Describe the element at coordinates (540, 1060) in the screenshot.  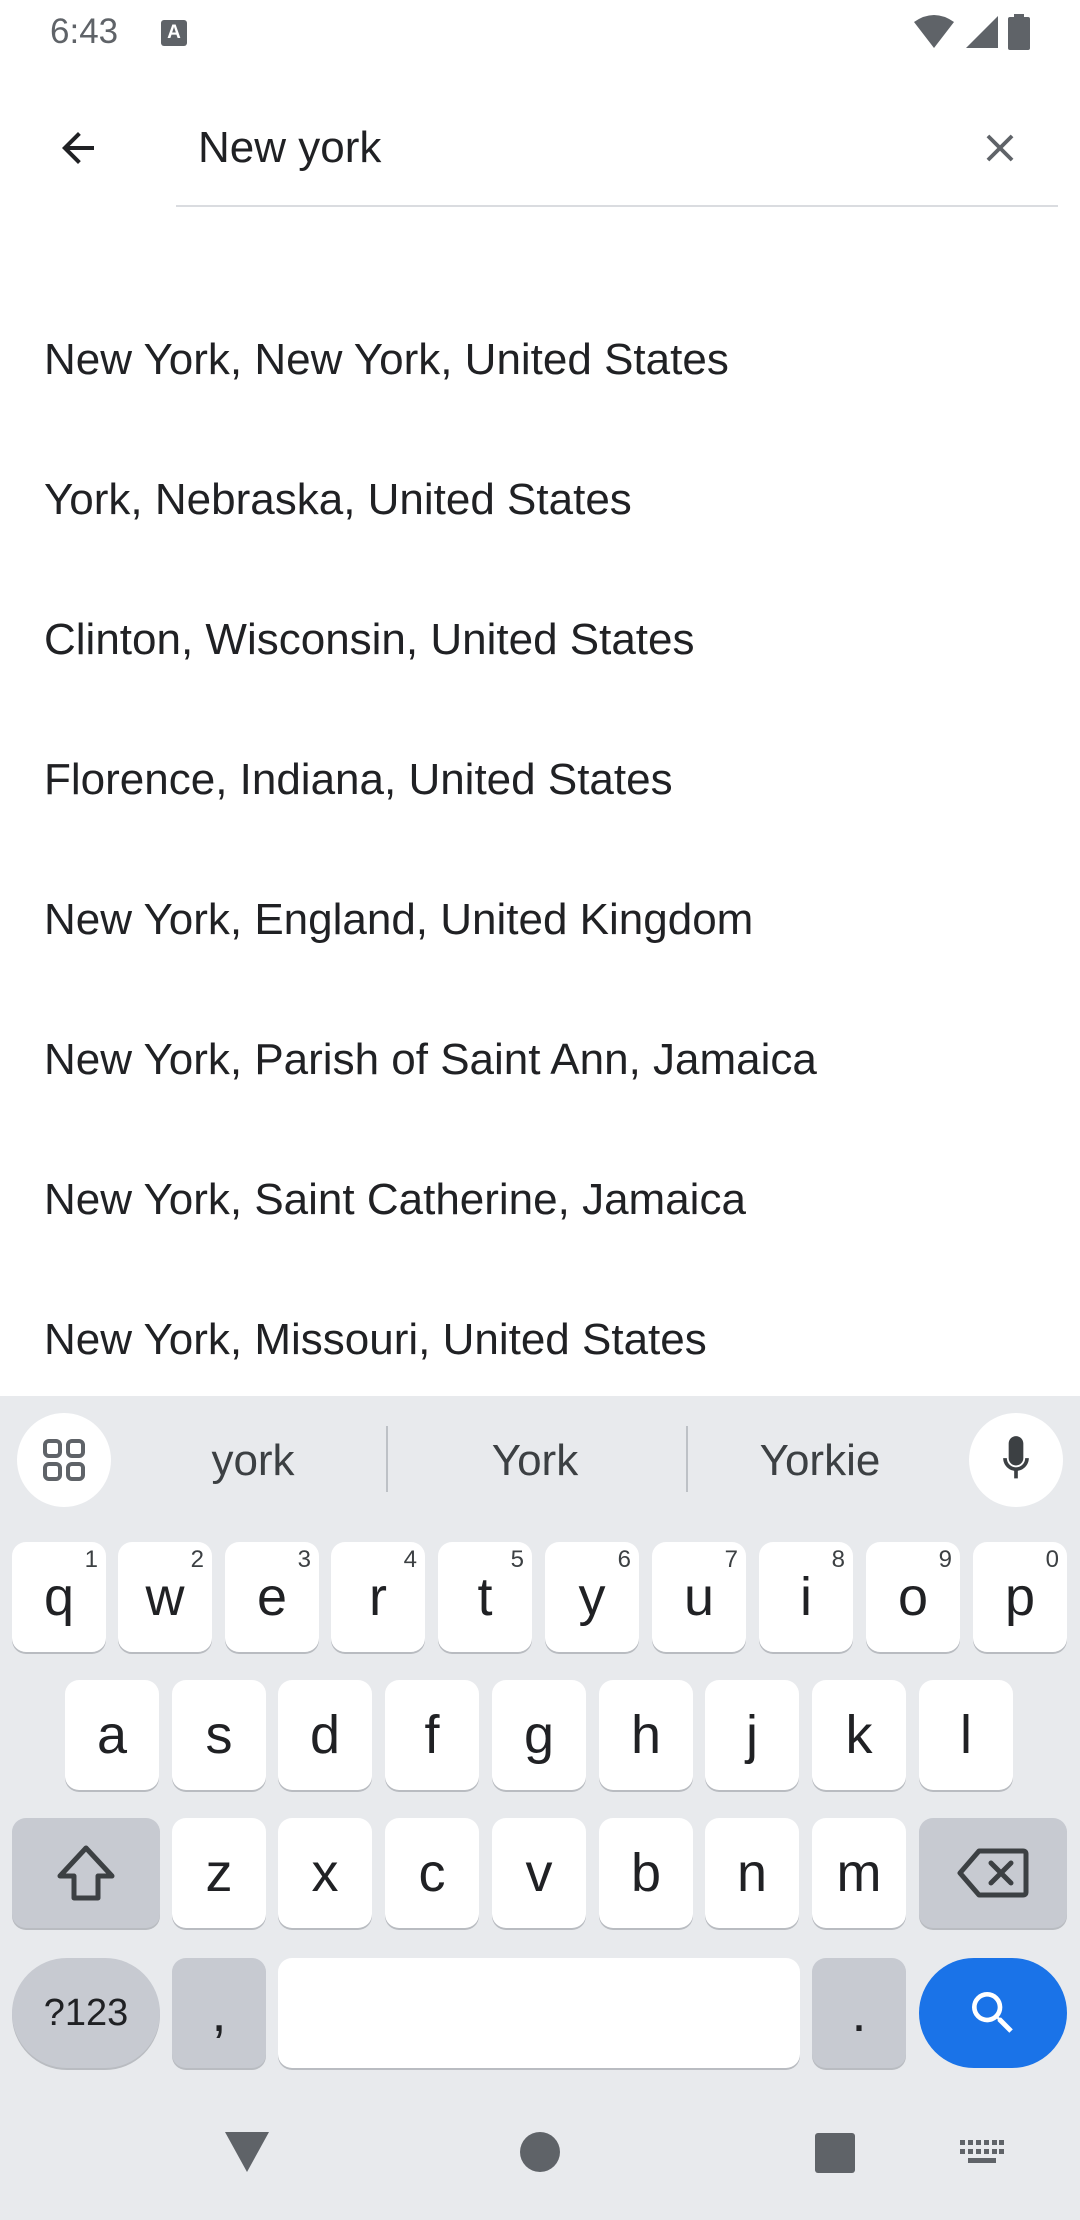
I see `result-item: New York, Parish of Saint Ann, Jamaica` at that location.